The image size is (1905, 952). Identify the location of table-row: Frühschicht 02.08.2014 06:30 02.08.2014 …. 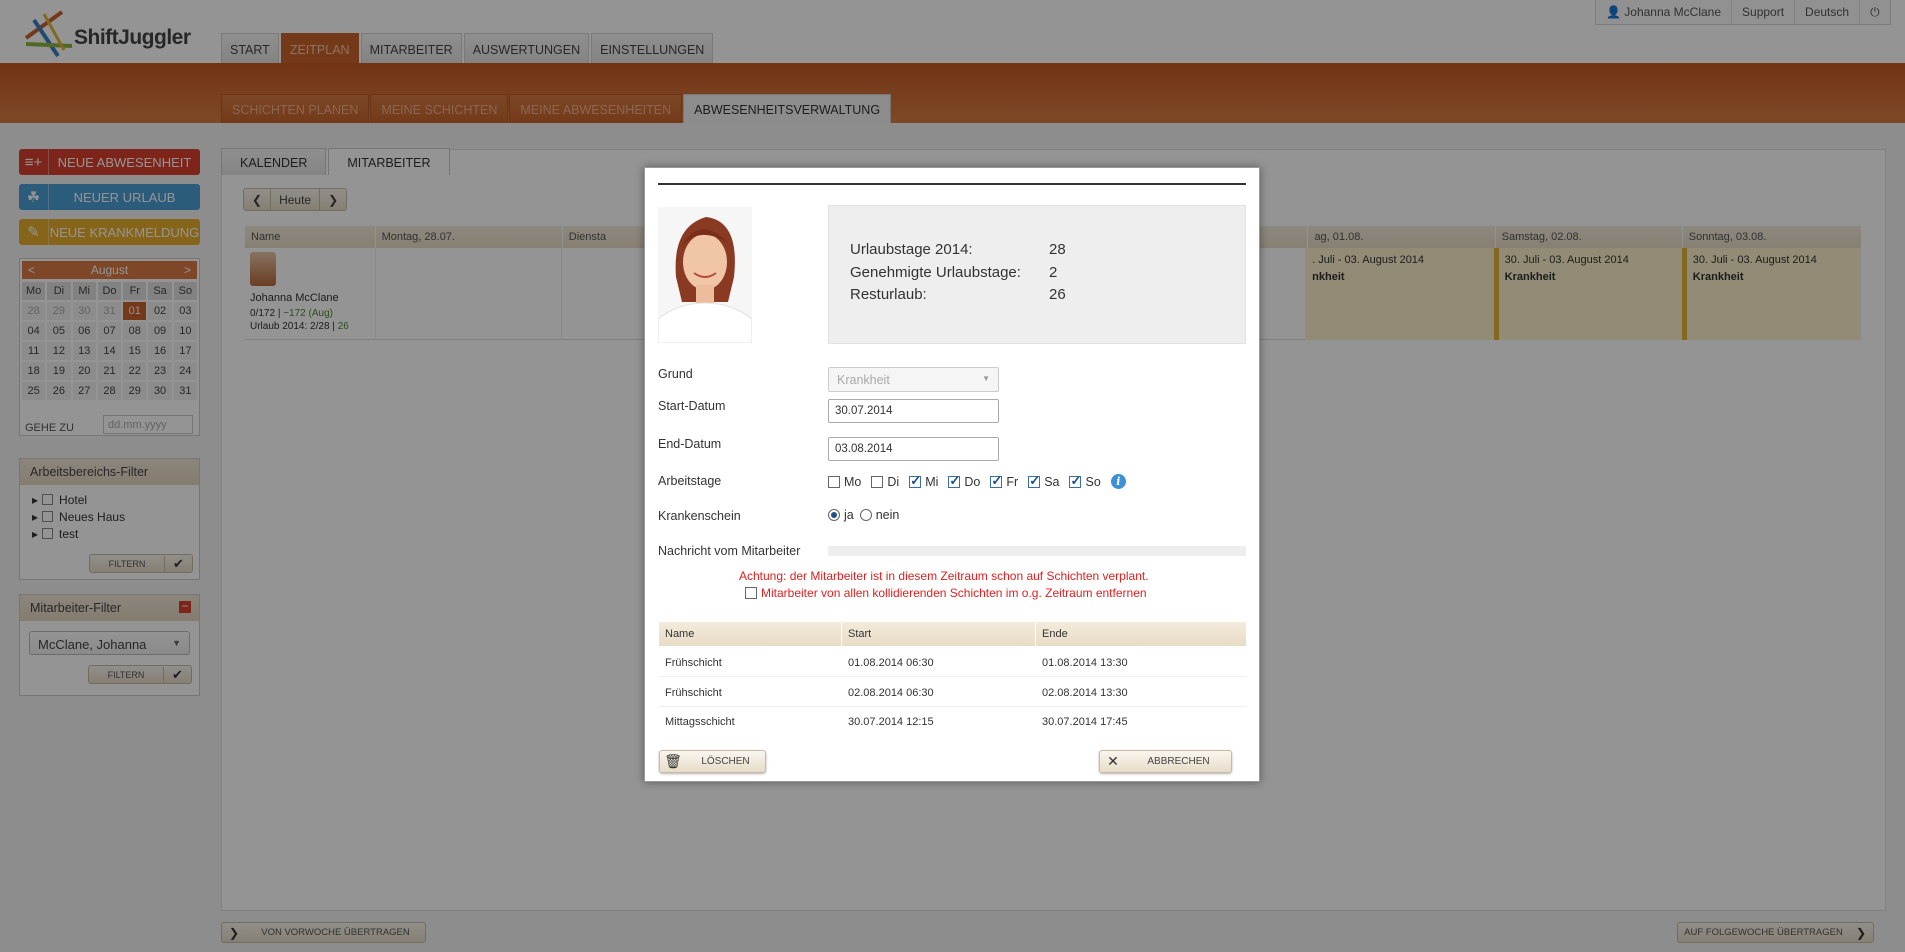
(952, 692).